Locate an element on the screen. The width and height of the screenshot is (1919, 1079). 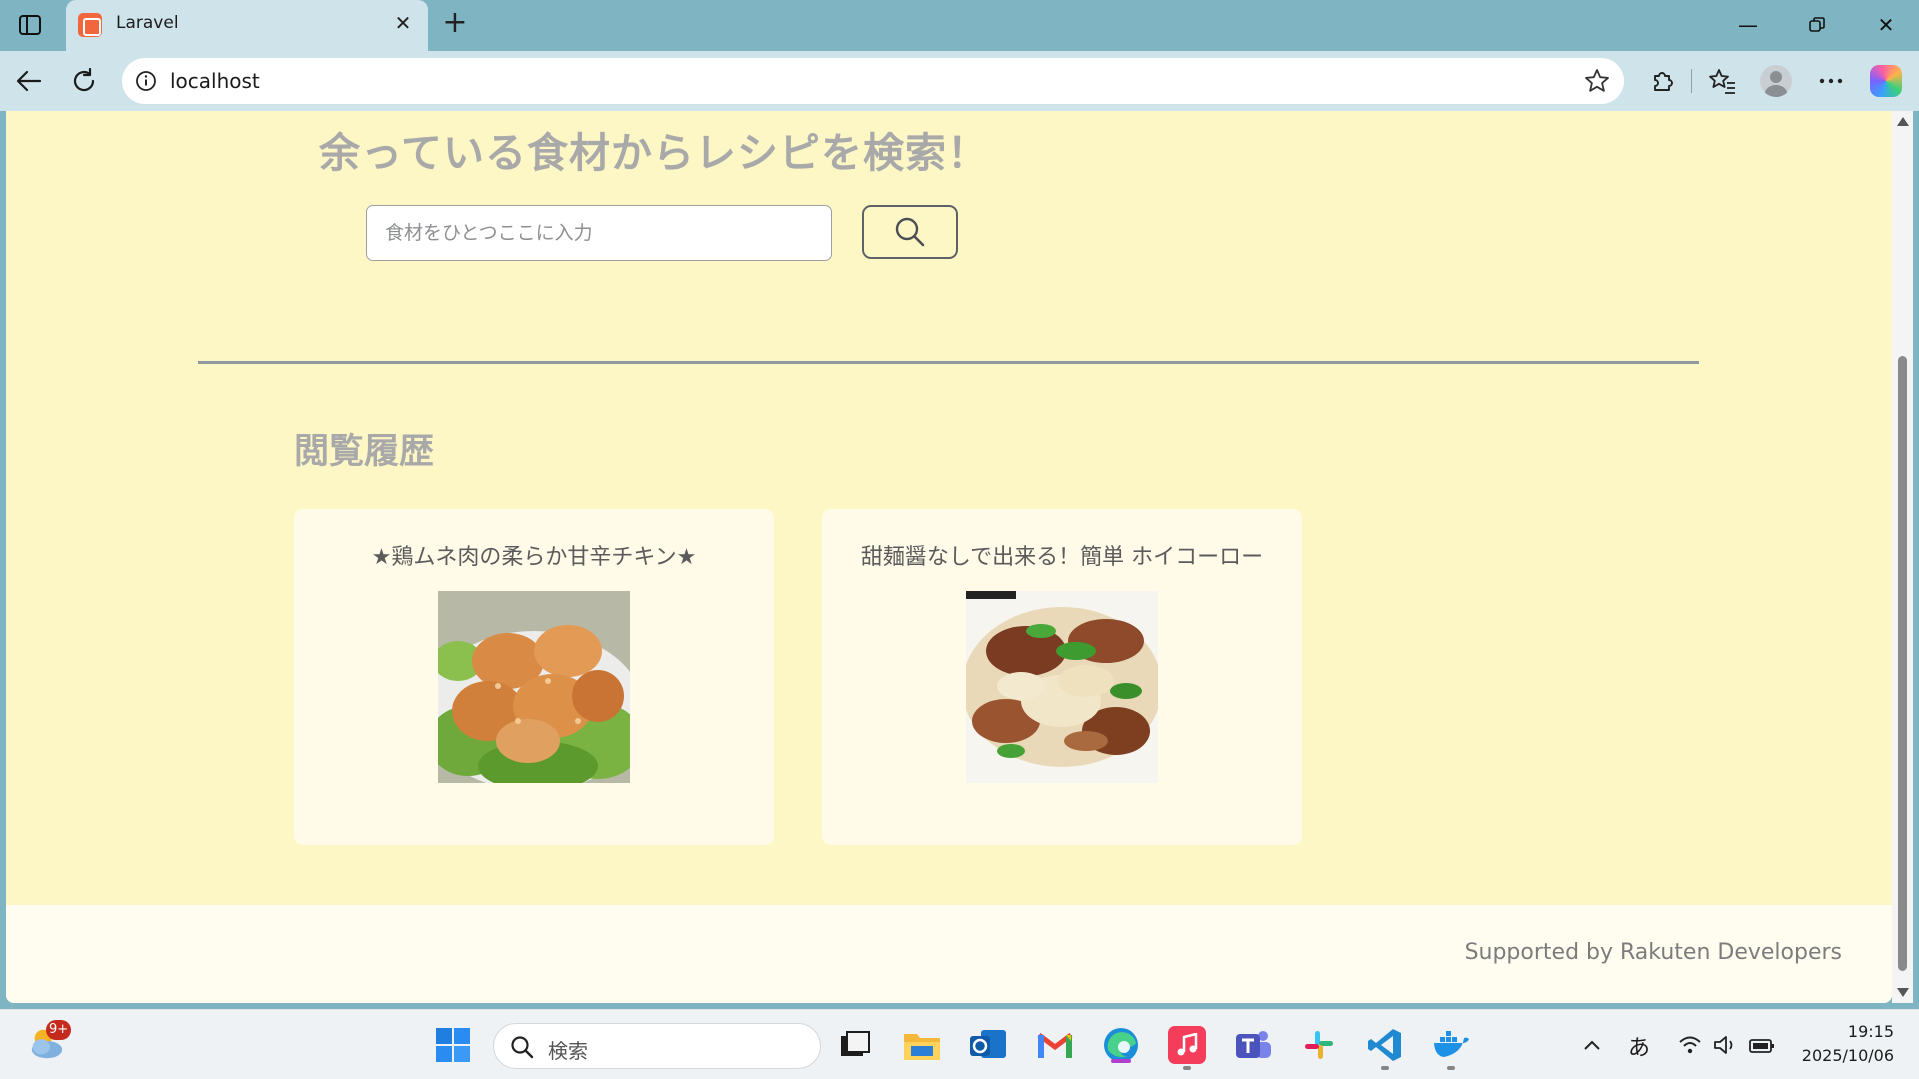
back-icon is located at coordinates (29, 81).